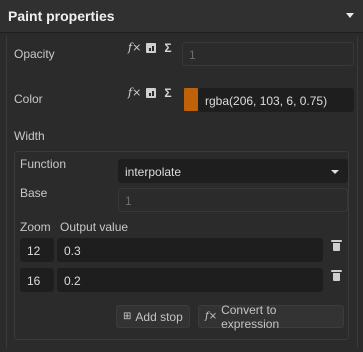 This screenshot has height=352, width=363. What do you see at coordinates (29, 136) in the screenshot?
I see `width-label: Width` at bounding box center [29, 136].